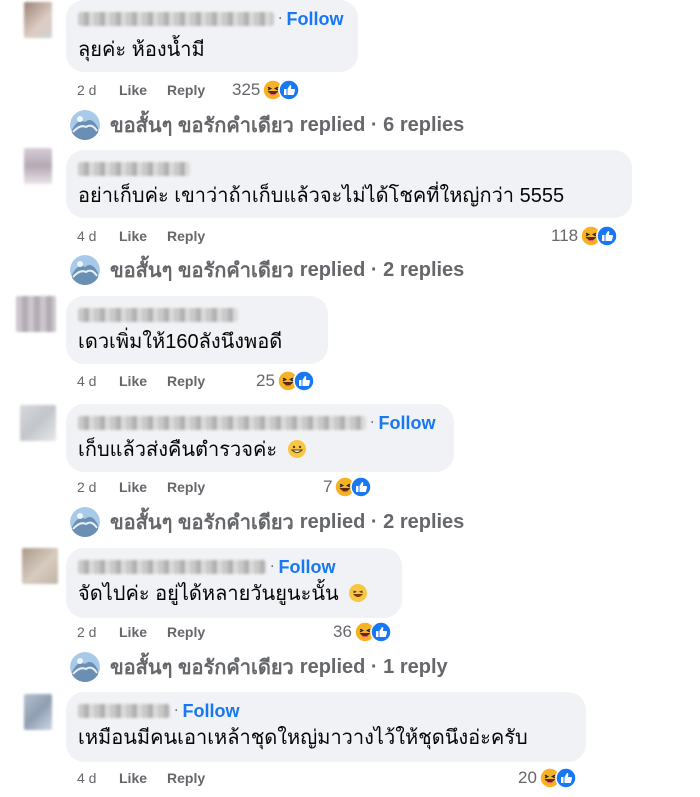  Describe the element at coordinates (547, 778) in the screenshot. I see `reaction-summary: 20` at that location.